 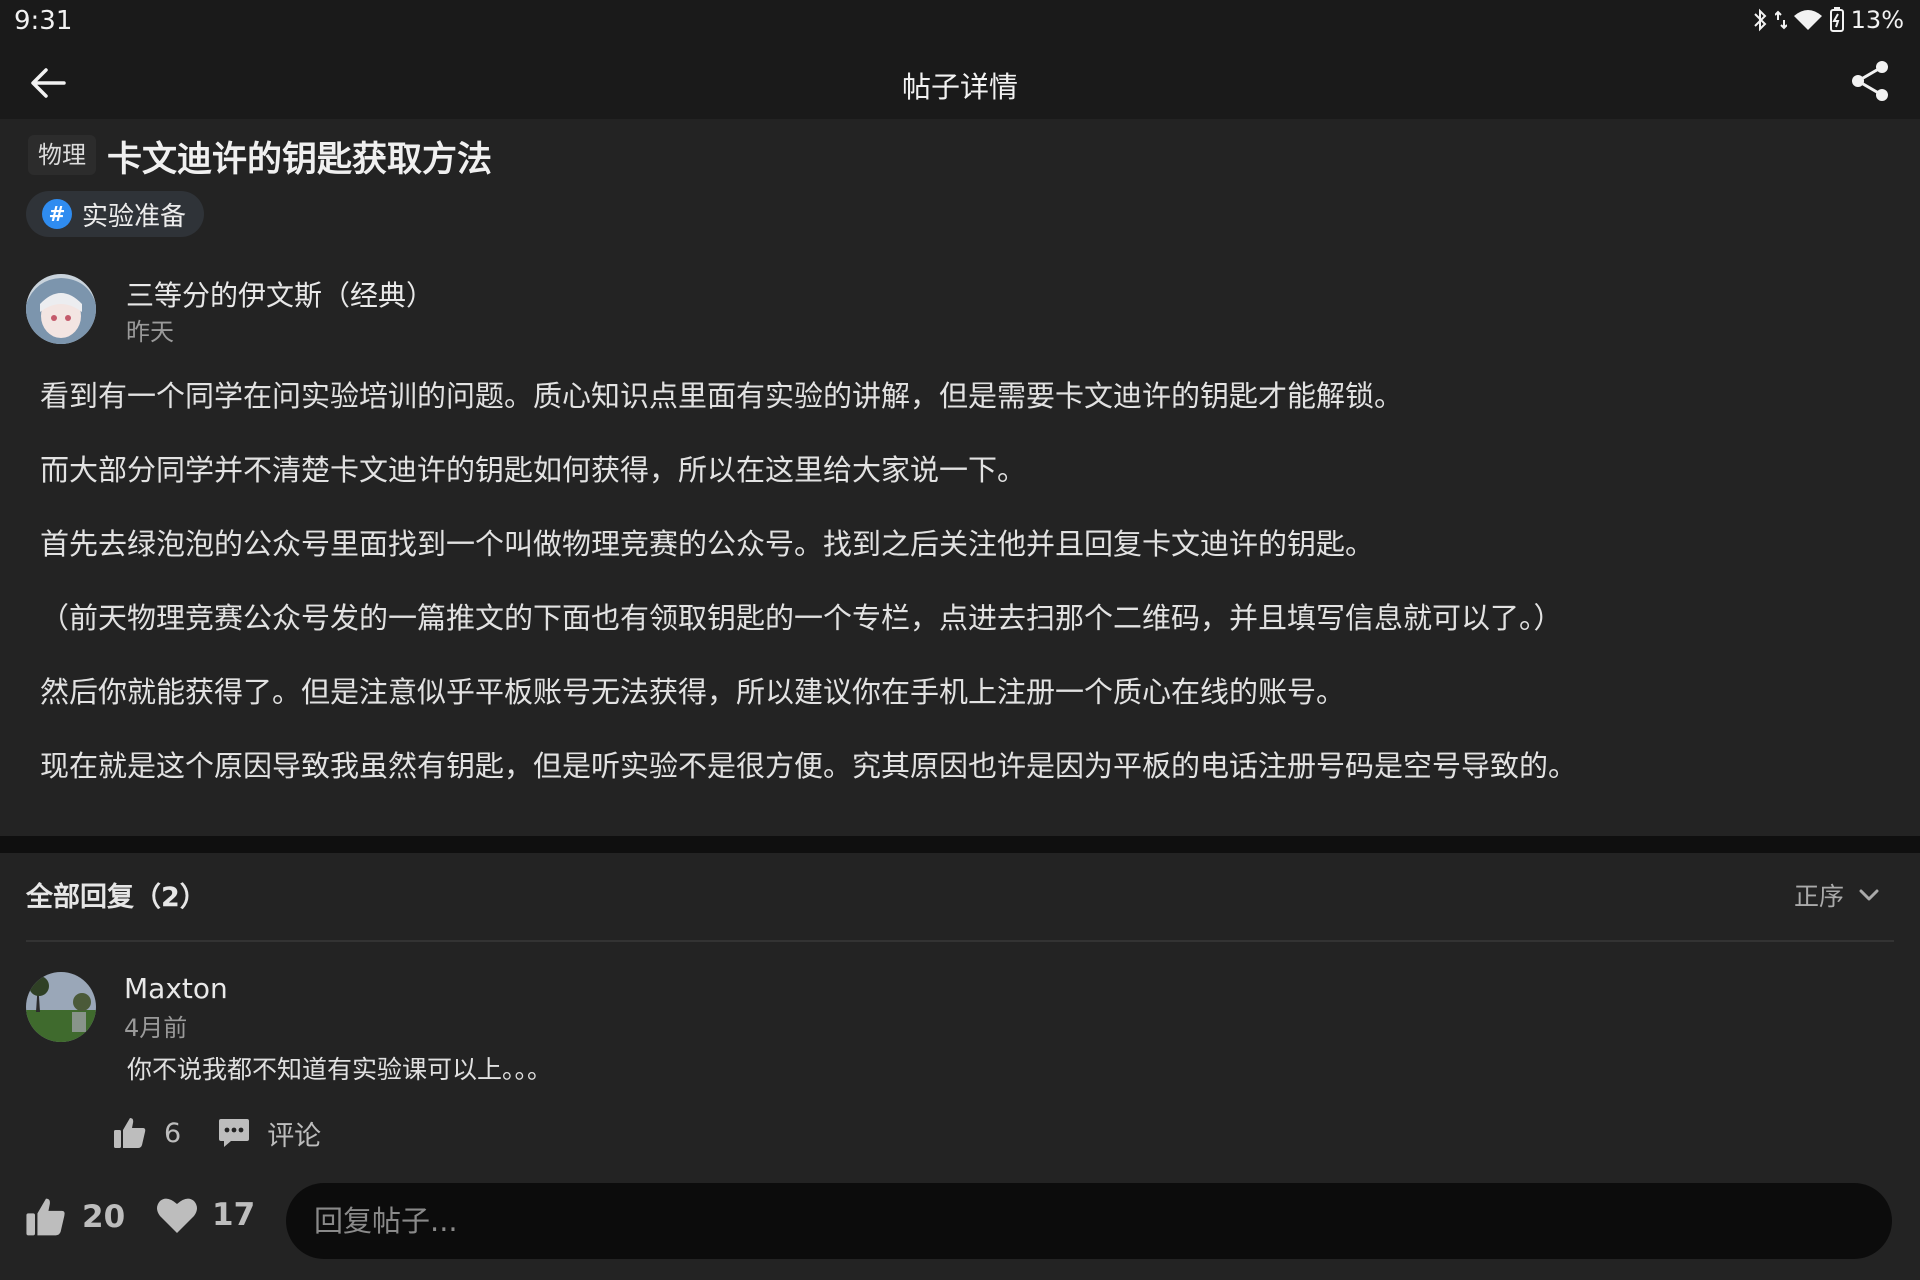 What do you see at coordinates (57, 214) in the screenshot?
I see `hashtag-icon: #` at bounding box center [57, 214].